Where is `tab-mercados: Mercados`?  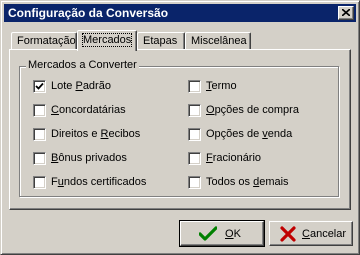
tab-mercados: Mercados is located at coordinates (107, 40).